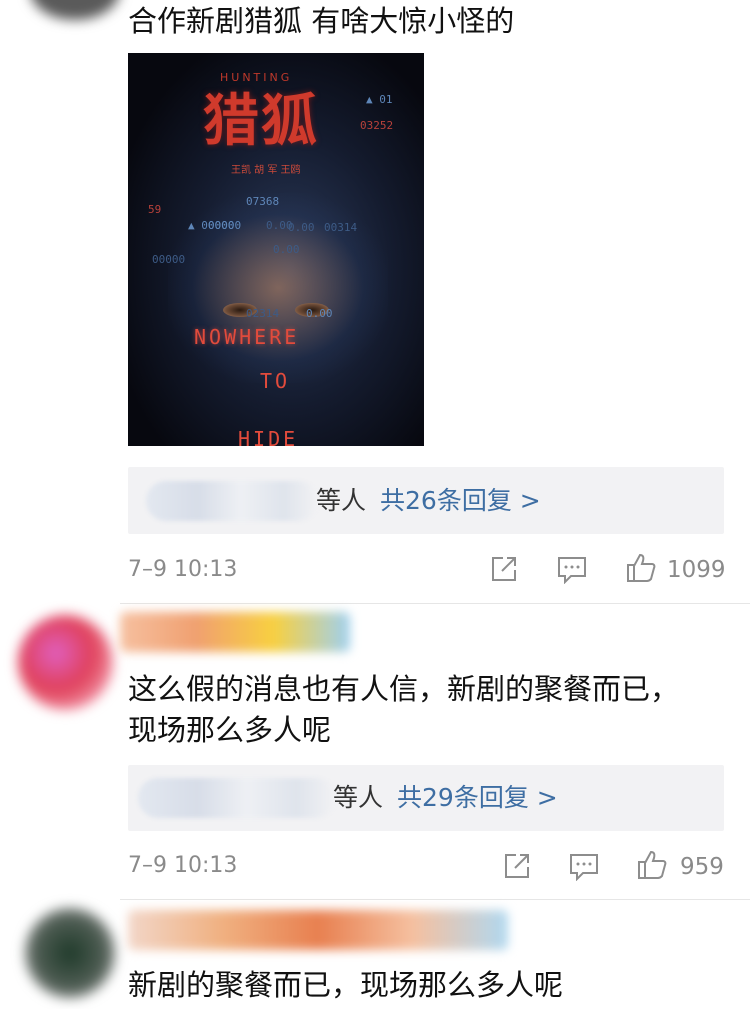 This screenshot has height=1009, width=750. Describe the element at coordinates (263, 201) in the screenshot. I see `poster-ticker: 07368` at that location.